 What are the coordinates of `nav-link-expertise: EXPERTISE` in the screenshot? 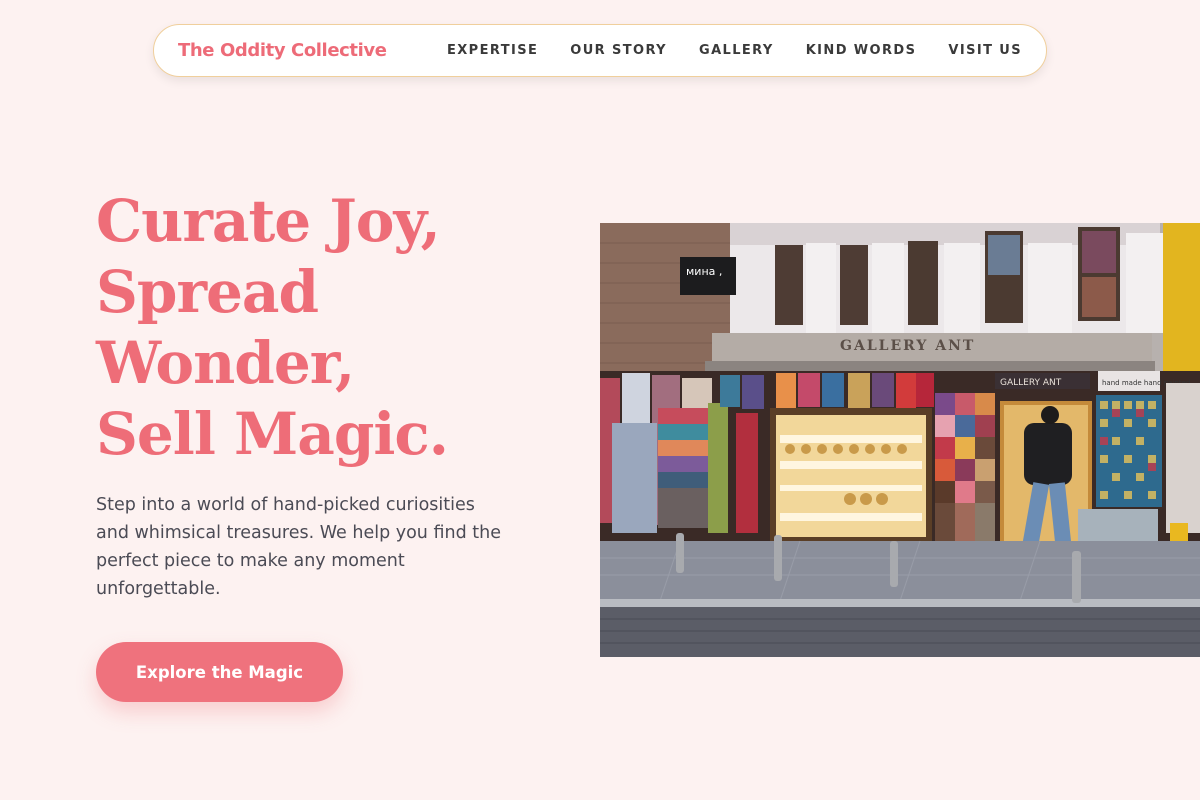 It's located at (492, 50).